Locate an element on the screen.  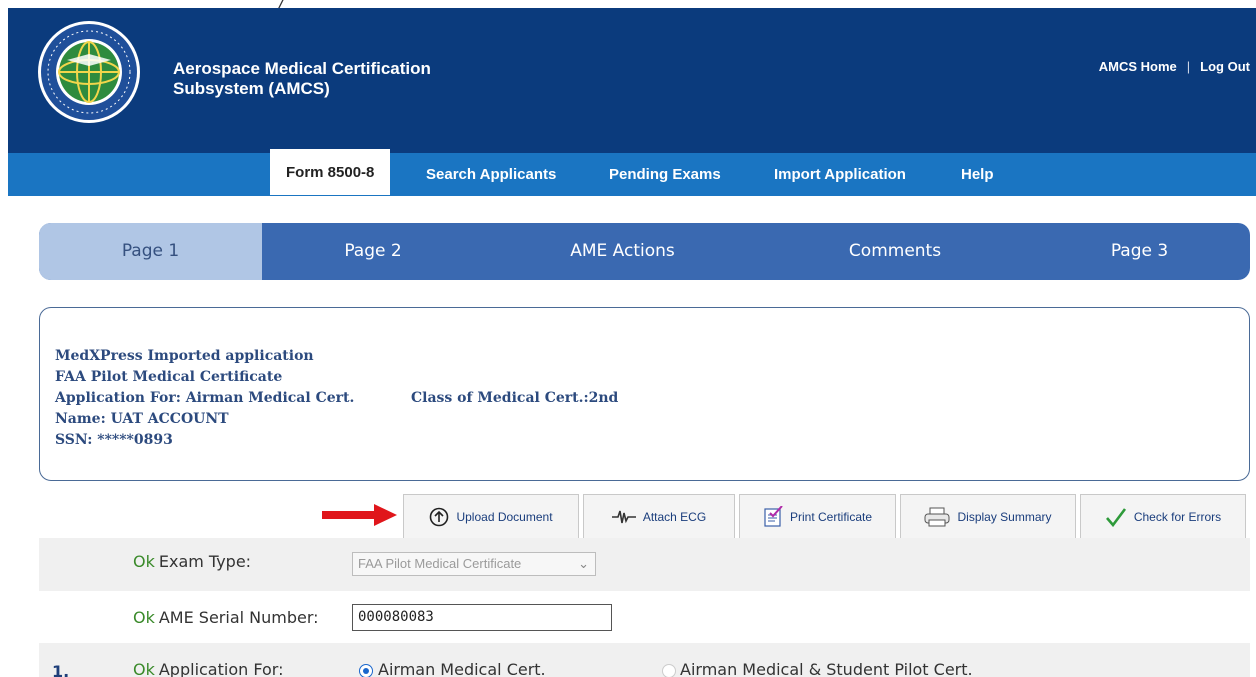
radio-airman-student-pilot-label: Airman Medical & Student Pilot Cert. is located at coordinates (826, 668).